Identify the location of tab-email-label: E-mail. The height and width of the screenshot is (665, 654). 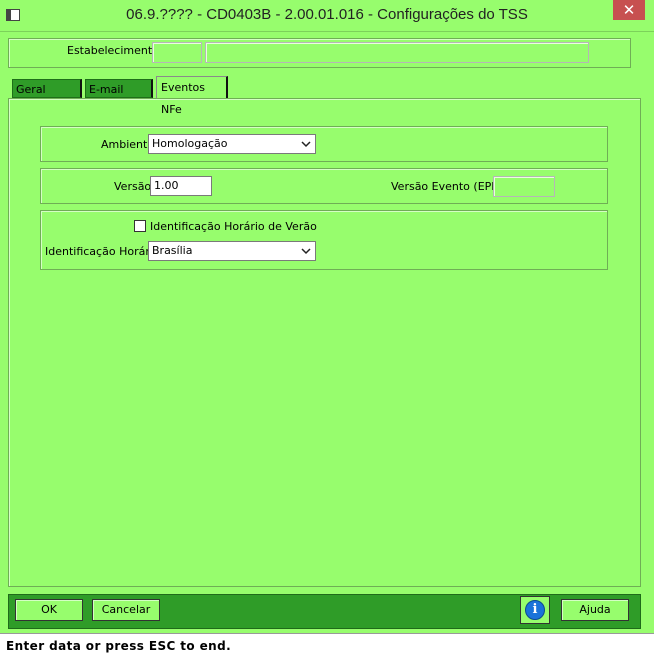
(106, 89).